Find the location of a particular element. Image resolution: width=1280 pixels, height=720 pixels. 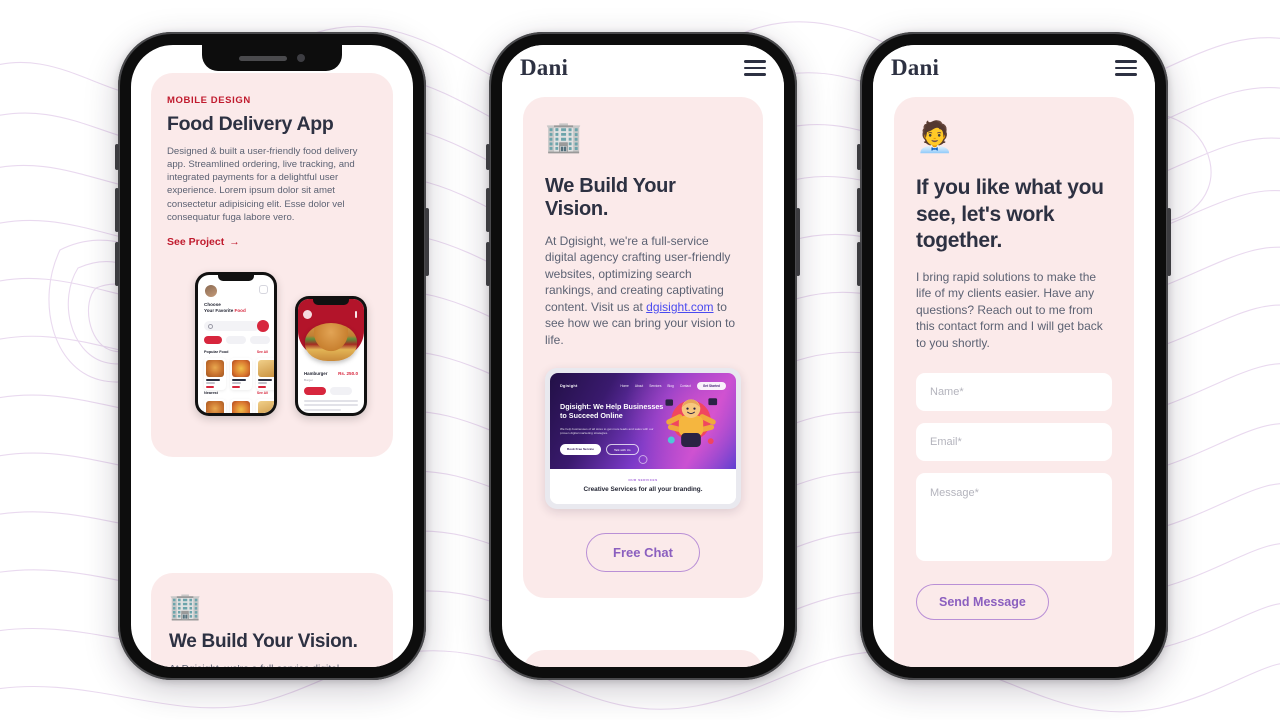

mockup-detail-tabs is located at coordinates (328, 390).